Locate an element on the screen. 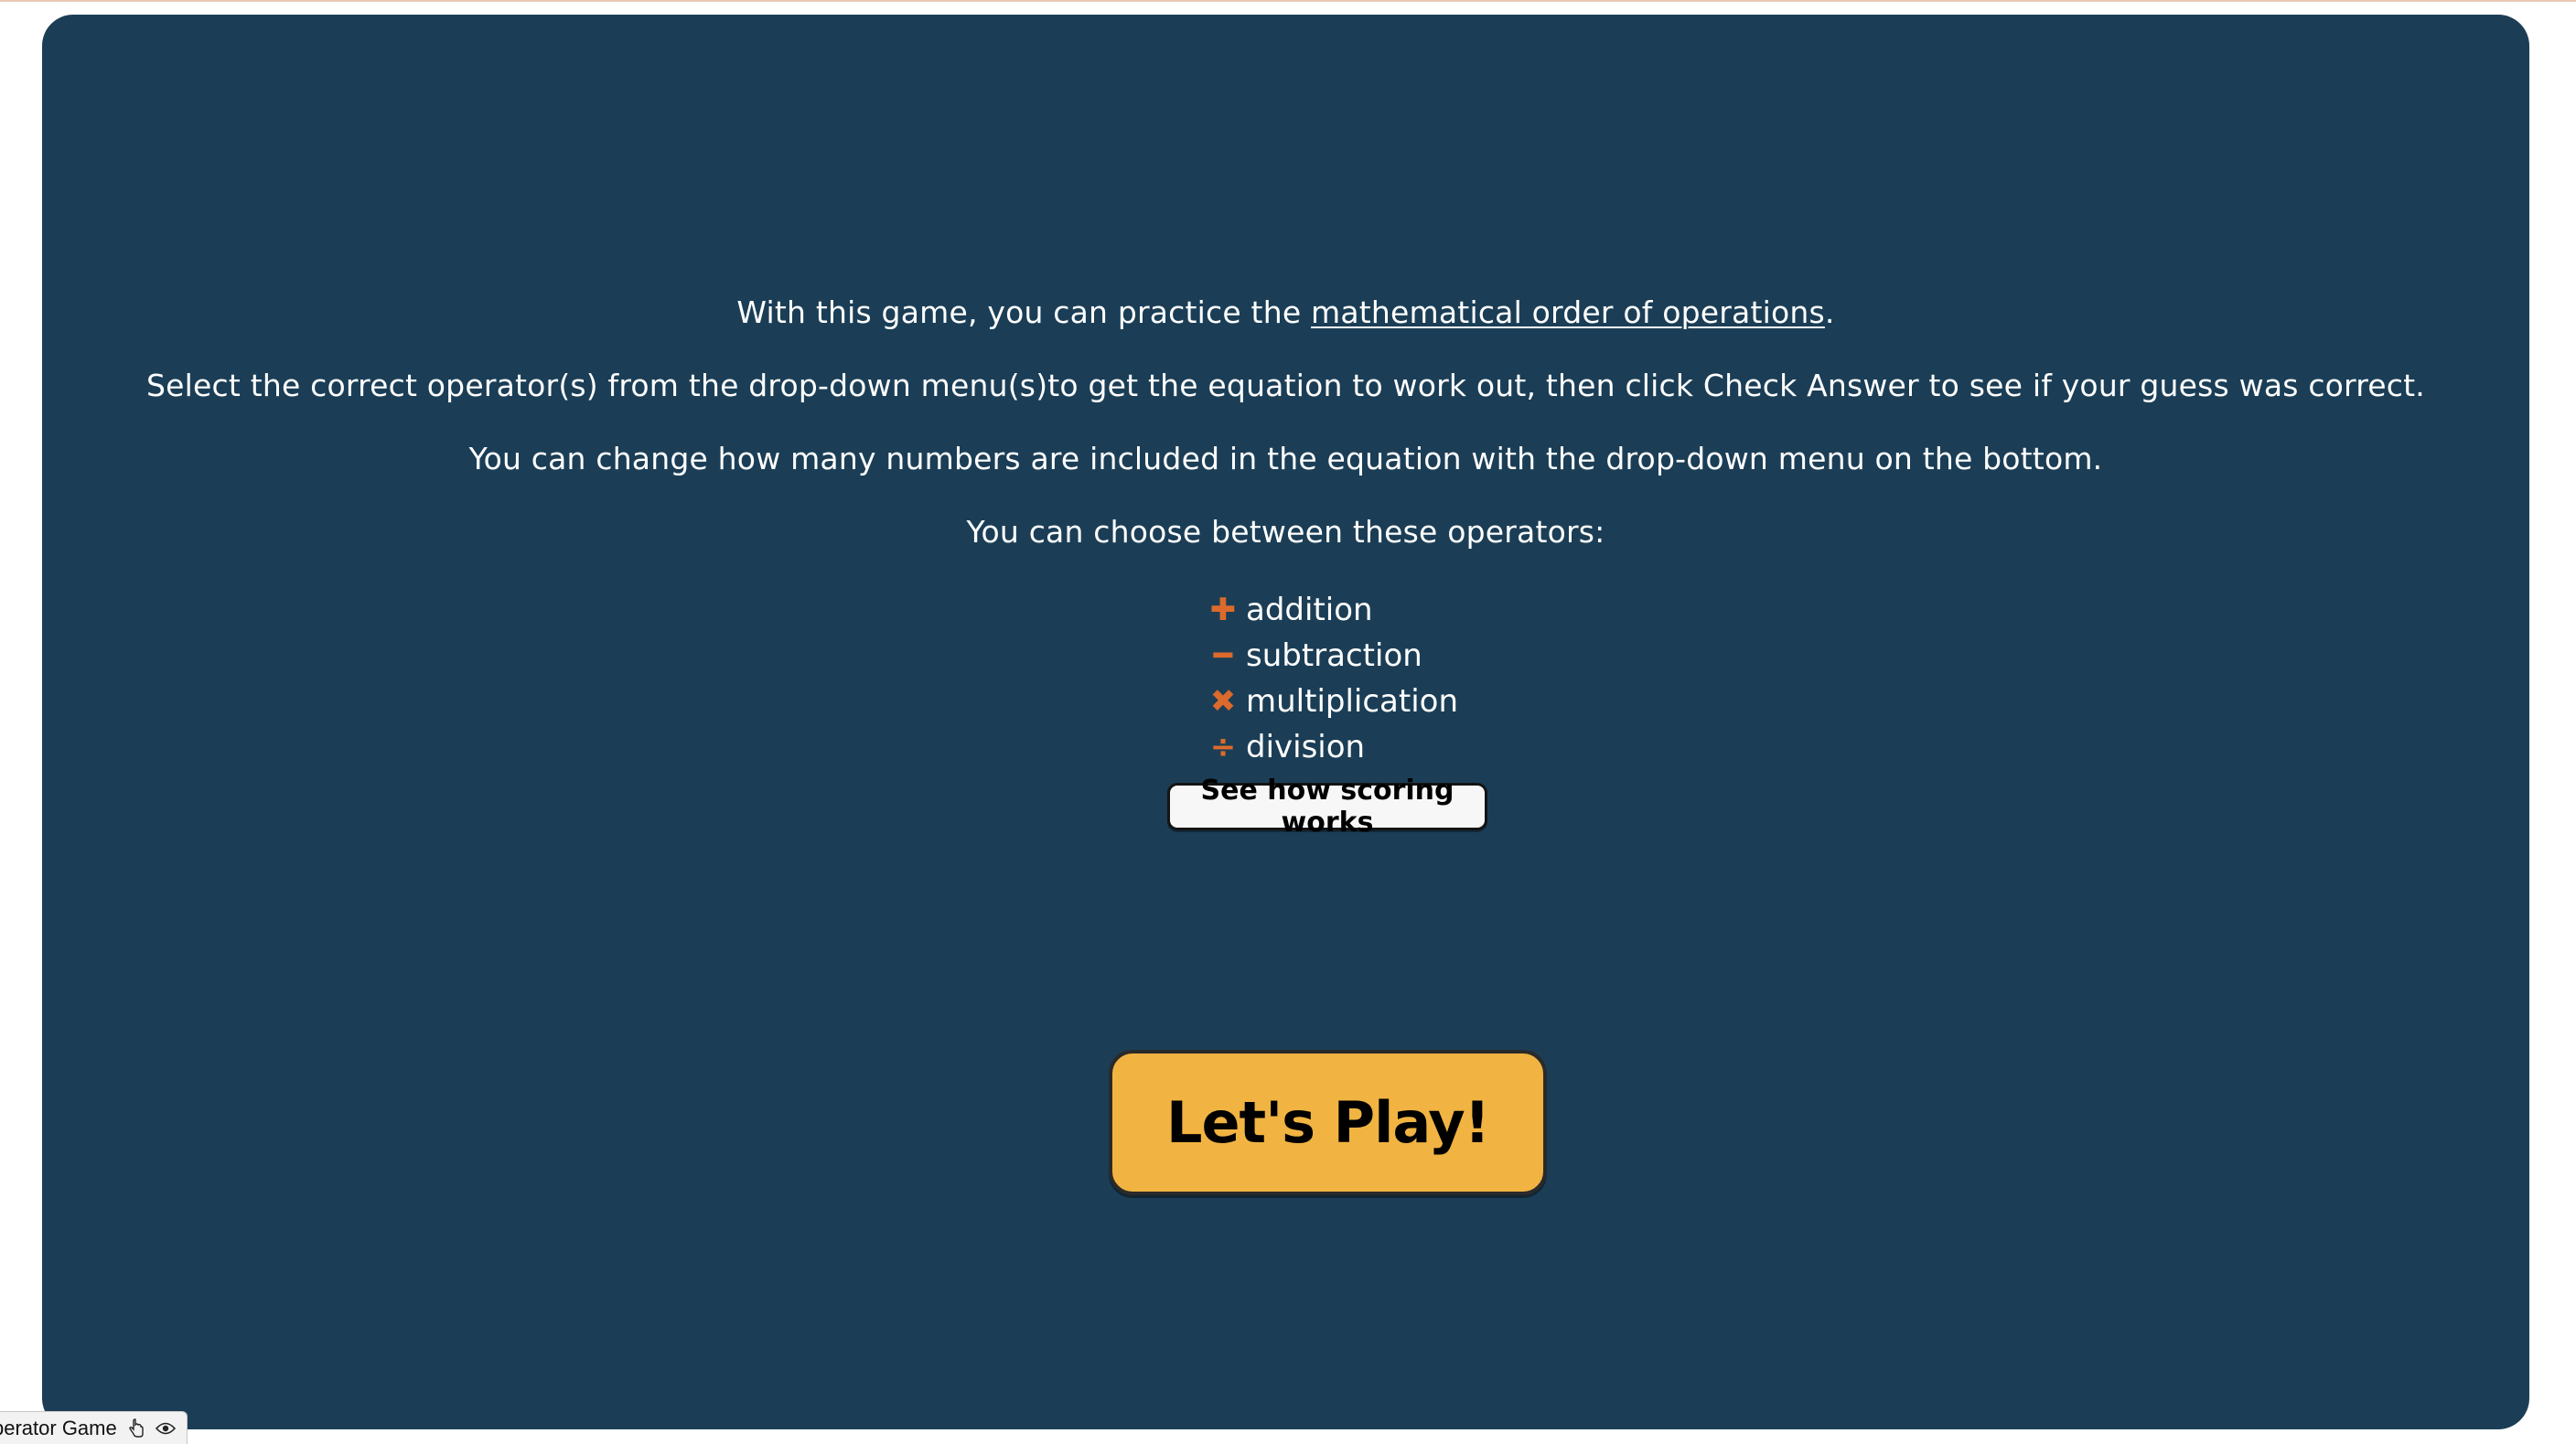 The width and height of the screenshot is (2576, 1444). intro-line-4: You can choose between these operators: is located at coordinates (1285, 532).